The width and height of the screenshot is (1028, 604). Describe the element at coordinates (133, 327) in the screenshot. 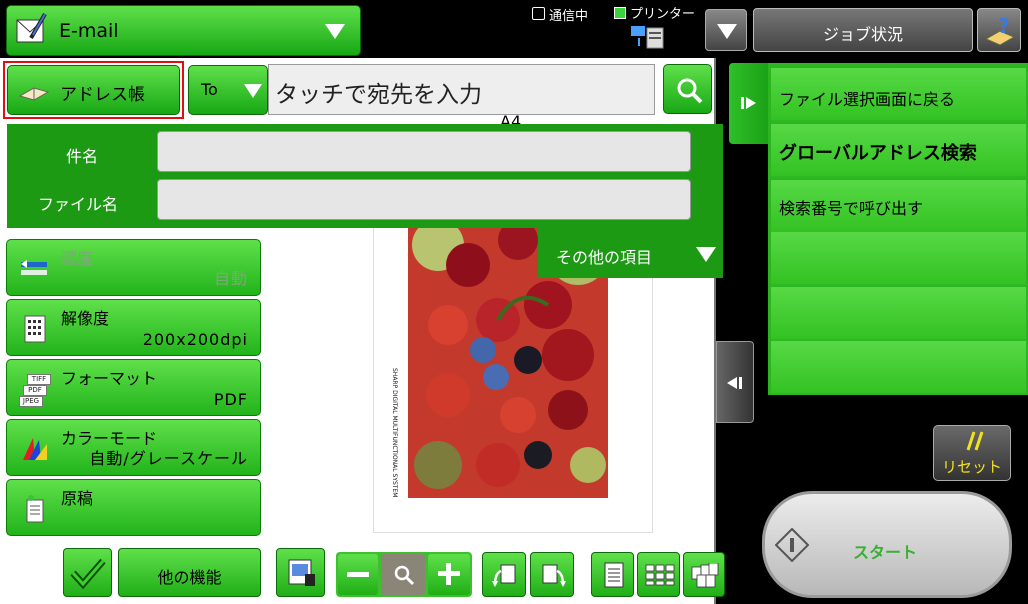

I see `resolution-setting: 解像度 200x200dpi` at that location.